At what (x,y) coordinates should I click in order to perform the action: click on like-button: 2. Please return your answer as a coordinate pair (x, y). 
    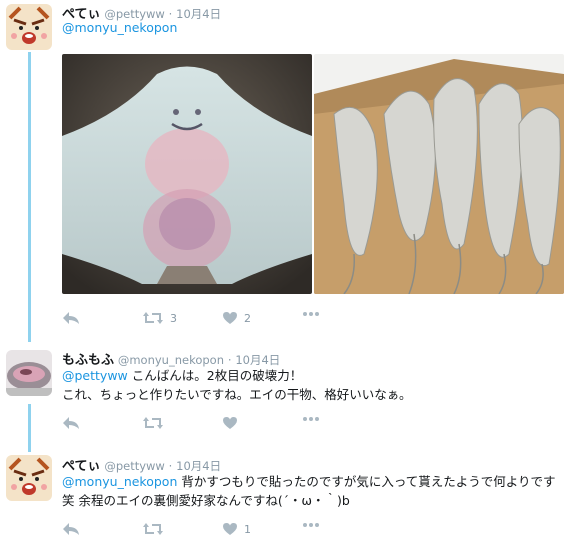
    Looking at the image, I should click on (236, 318).